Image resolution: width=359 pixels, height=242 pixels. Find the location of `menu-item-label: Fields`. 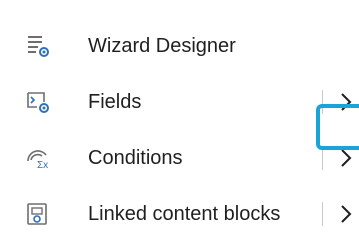

menu-item-label: Fields is located at coordinates (115, 102).